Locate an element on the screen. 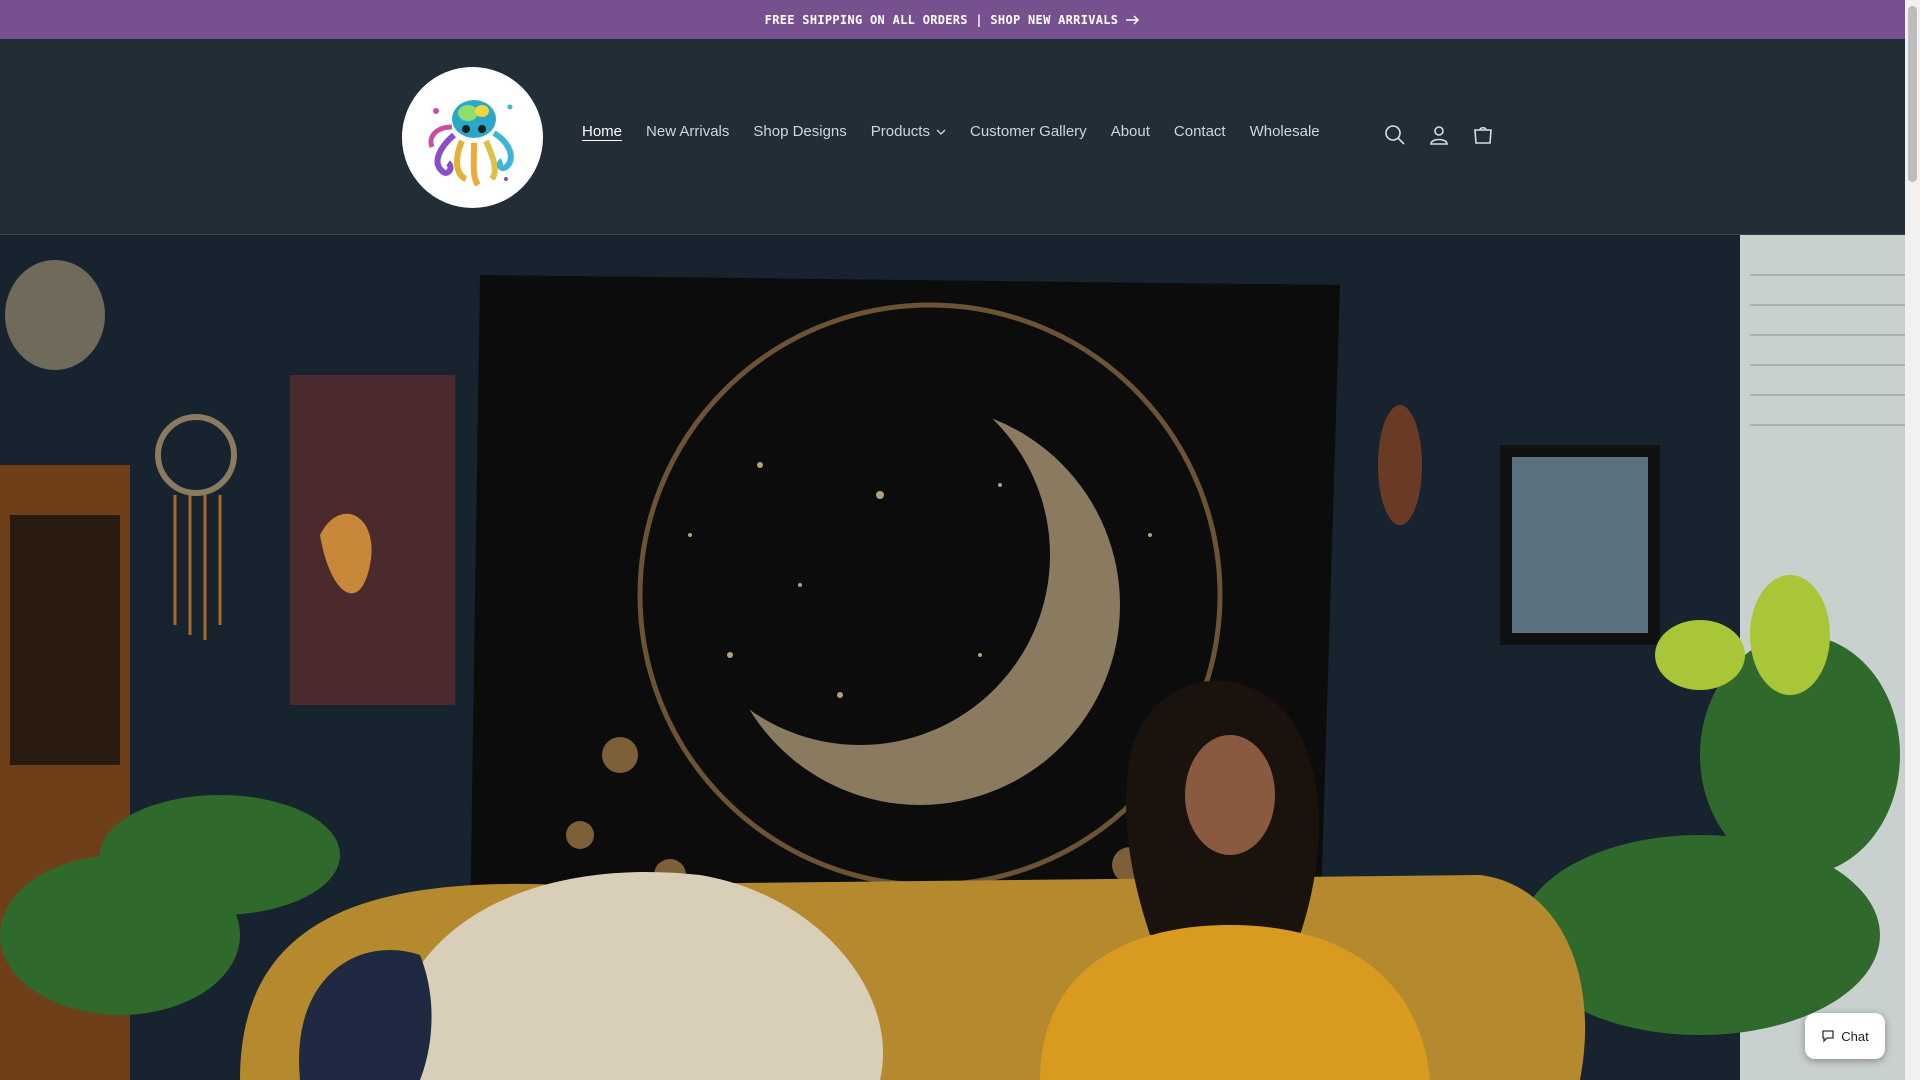 The image size is (1920, 1080). nav-item-wholesale: Wholesale is located at coordinates (1285, 131).